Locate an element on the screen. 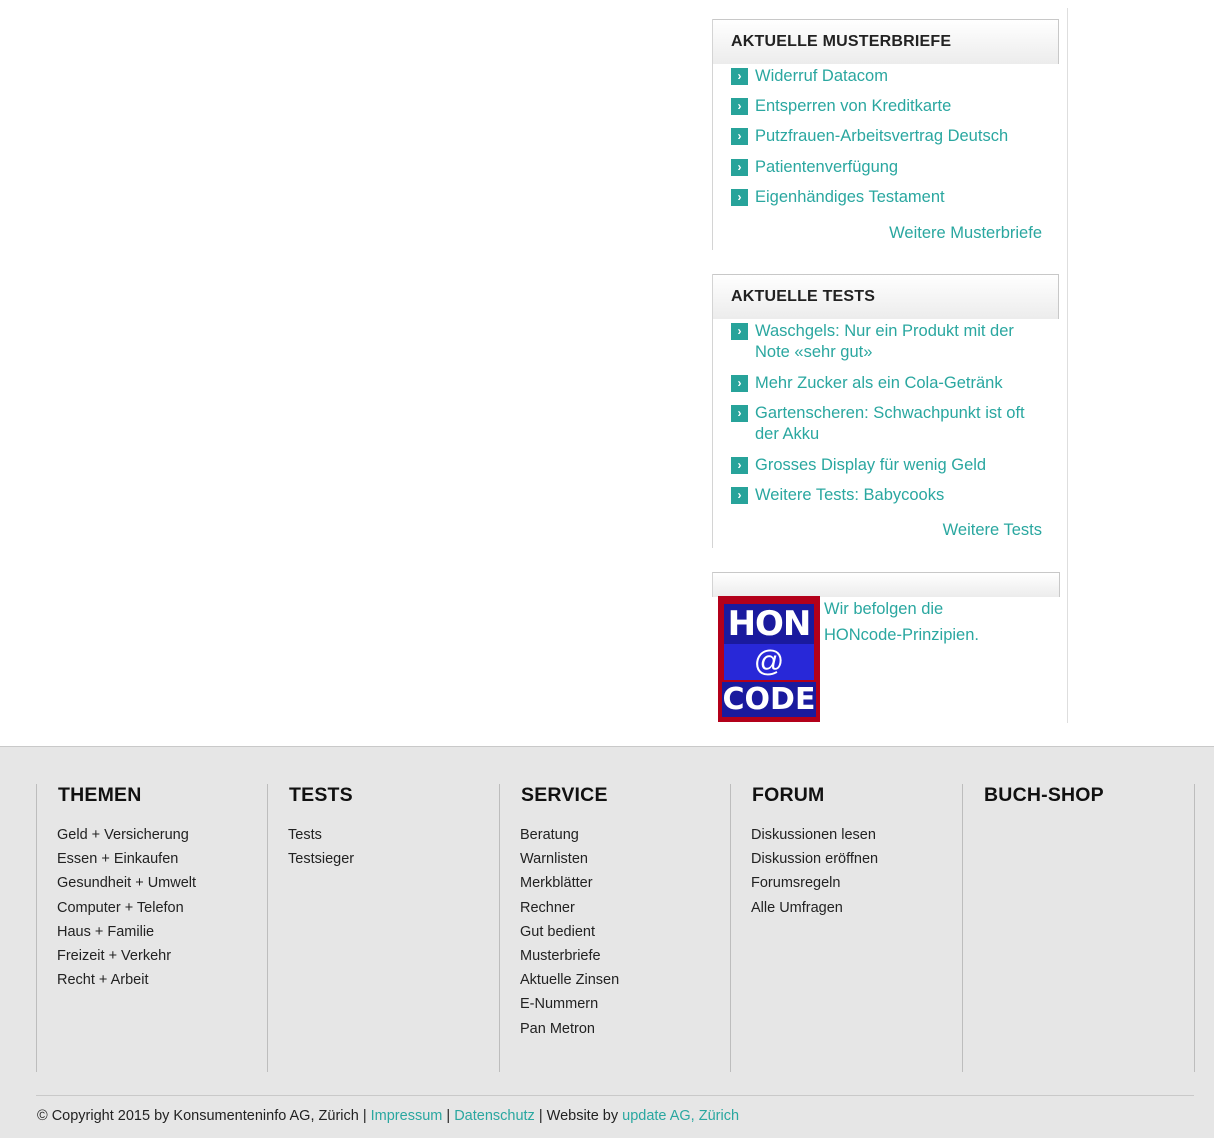  footer-link: Alle Umfragen is located at coordinates (856, 908).